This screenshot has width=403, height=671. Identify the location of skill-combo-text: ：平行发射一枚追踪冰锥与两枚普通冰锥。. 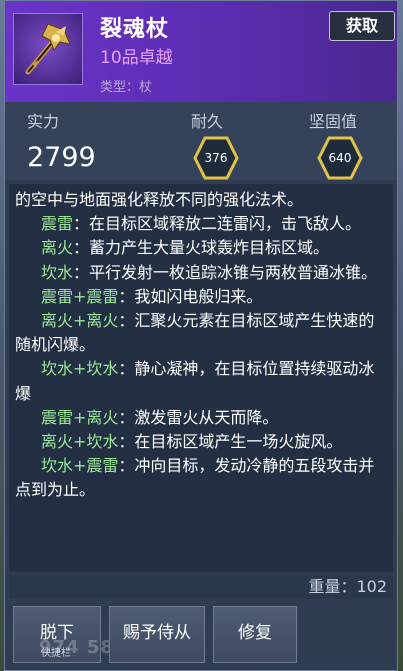
(225, 272).